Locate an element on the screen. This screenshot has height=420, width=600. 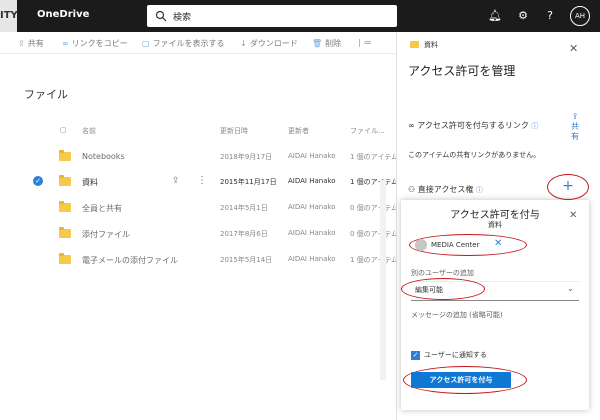
more-vertical-icon: ⋮ is located at coordinates (202, 180).